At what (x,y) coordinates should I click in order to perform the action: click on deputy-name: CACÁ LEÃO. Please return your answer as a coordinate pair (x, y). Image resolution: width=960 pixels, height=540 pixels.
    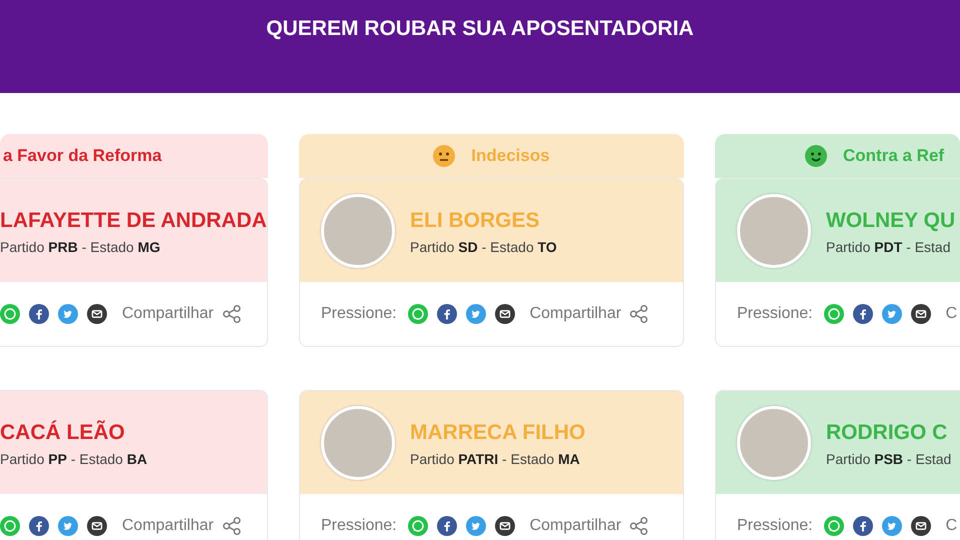
    Looking at the image, I should click on (63, 432).